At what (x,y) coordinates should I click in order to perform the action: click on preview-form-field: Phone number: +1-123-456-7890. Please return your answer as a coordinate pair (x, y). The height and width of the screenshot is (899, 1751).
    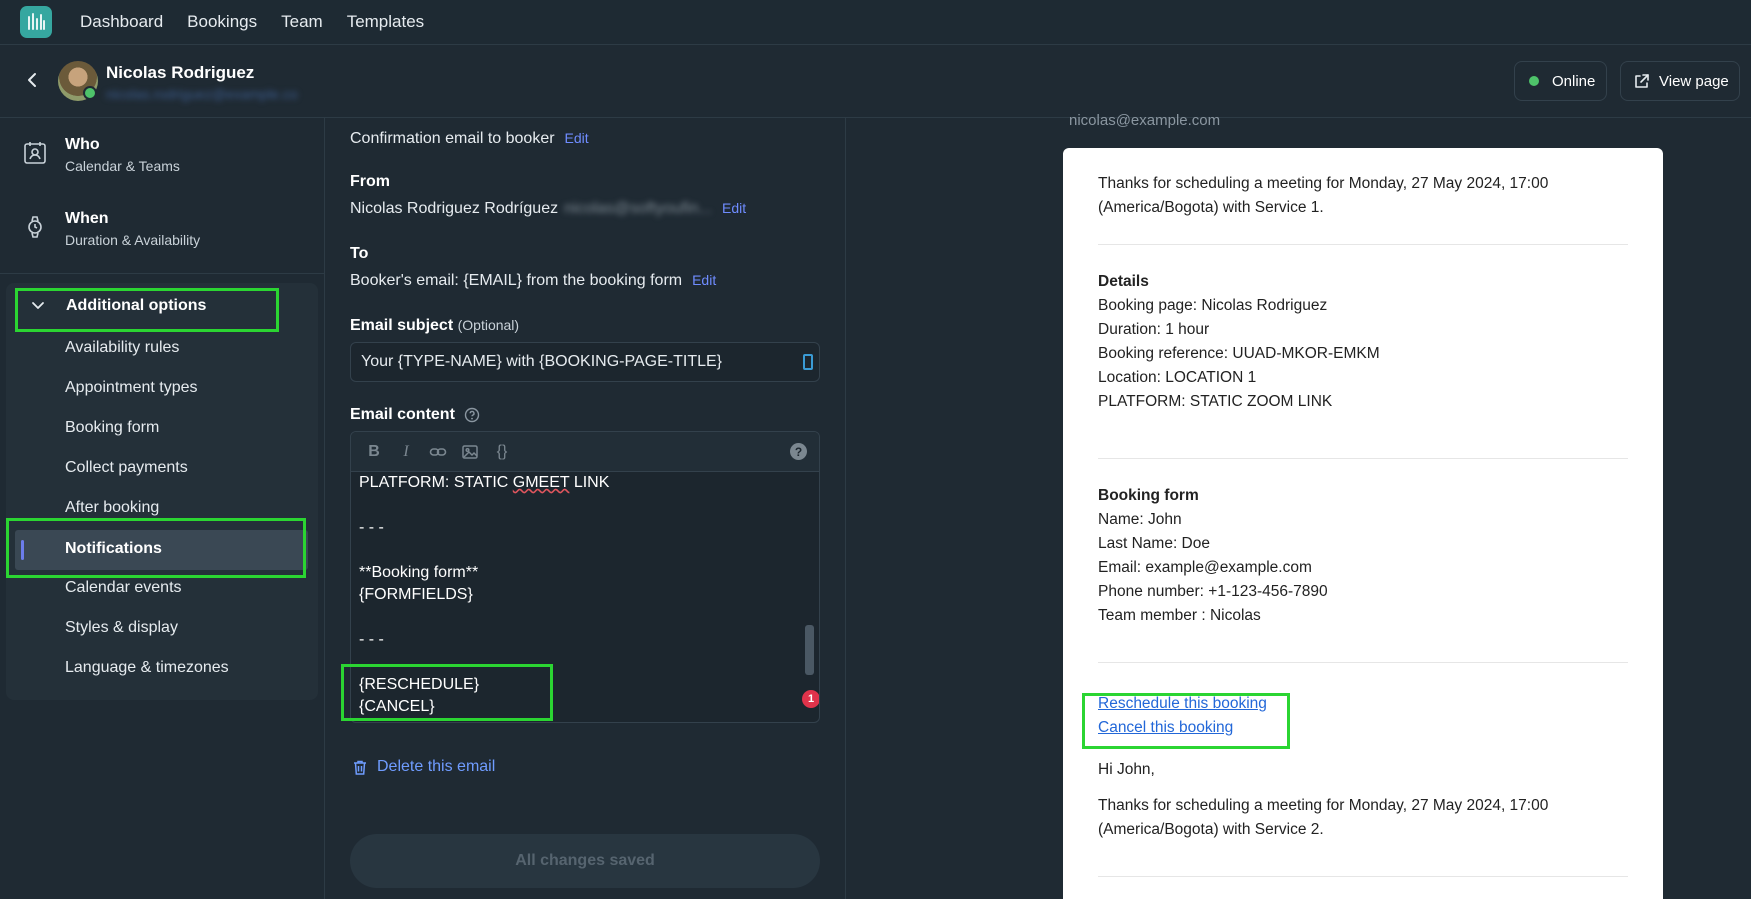
    Looking at the image, I should click on (1213, 591).